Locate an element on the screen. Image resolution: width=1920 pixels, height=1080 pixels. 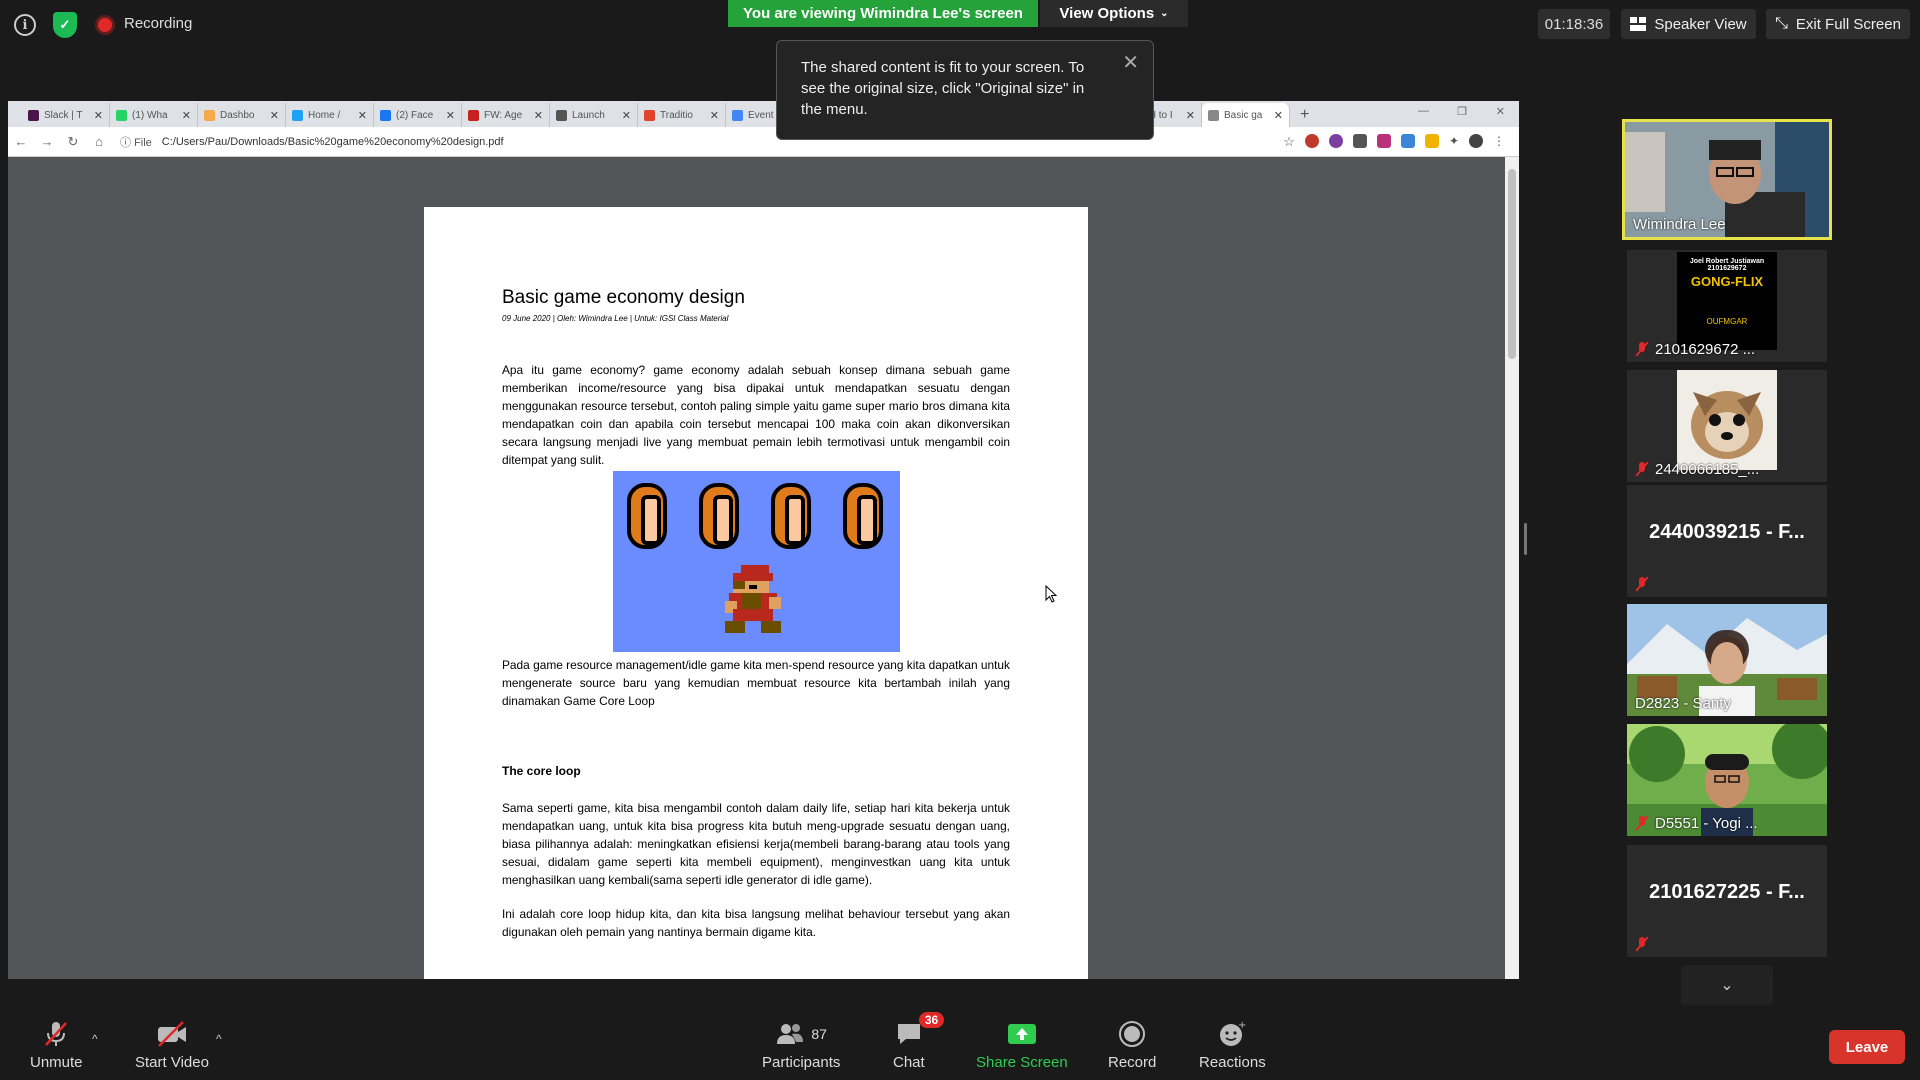
tab-label: Basic ga is located at coordinates (1243, 115).